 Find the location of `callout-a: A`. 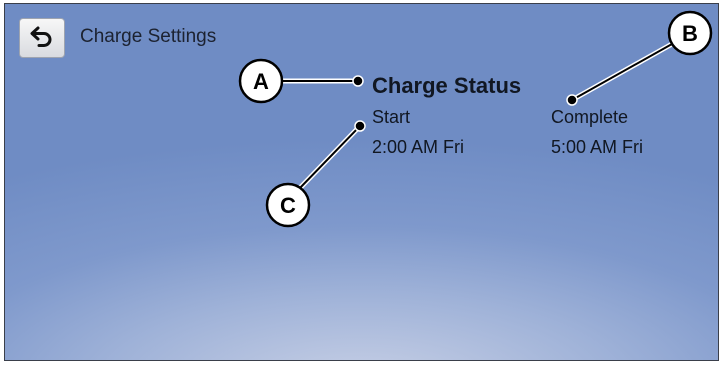

callout-a: A is located at coordinates (261, 81).